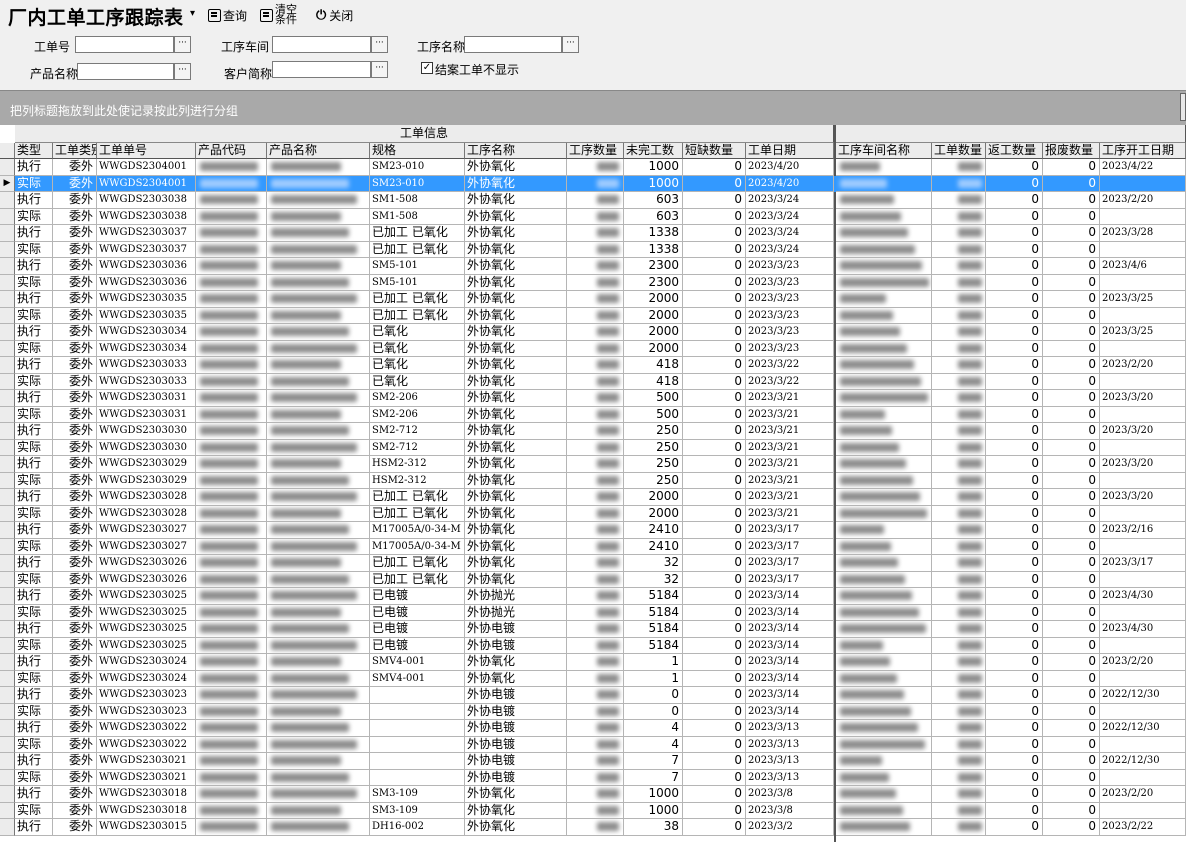  I want to click on cell-unfinished-qty: 5184, so click(653, 629).